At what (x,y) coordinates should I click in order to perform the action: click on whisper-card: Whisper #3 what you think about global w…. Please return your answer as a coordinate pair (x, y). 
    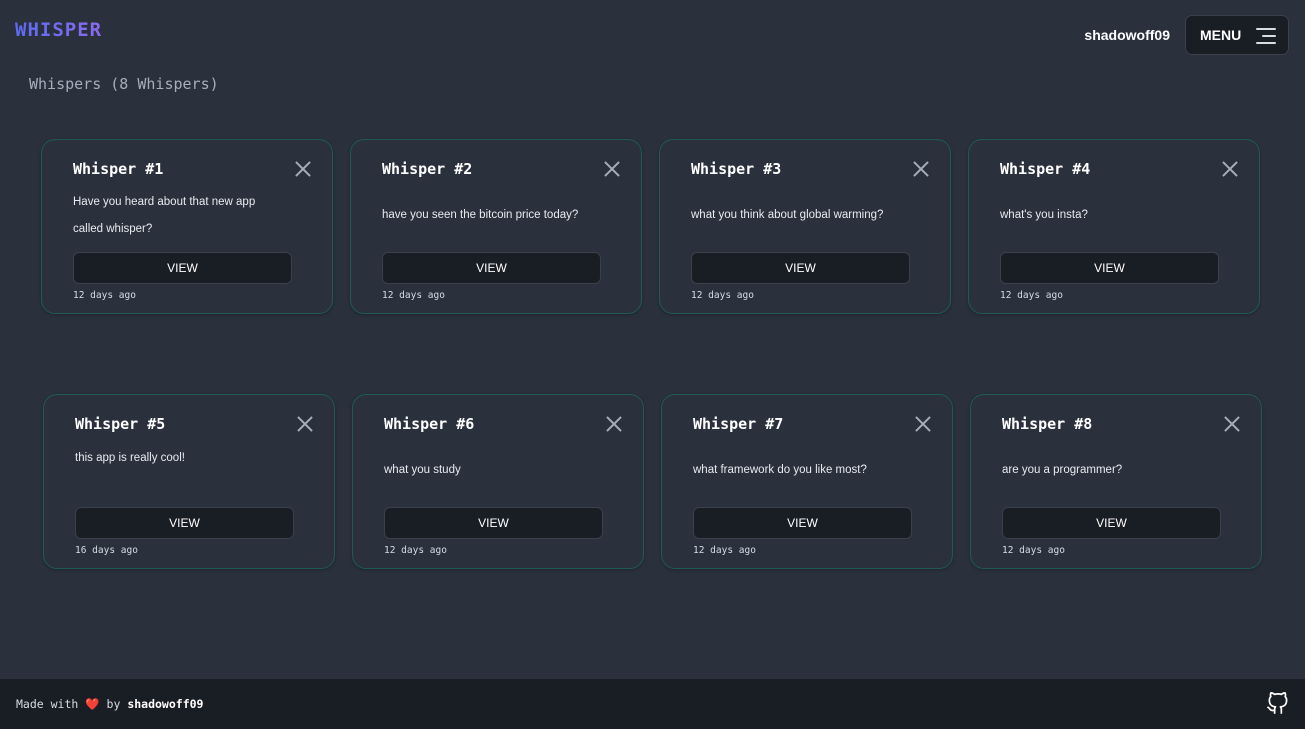
    Looking at the image, I should click on (805, 226).